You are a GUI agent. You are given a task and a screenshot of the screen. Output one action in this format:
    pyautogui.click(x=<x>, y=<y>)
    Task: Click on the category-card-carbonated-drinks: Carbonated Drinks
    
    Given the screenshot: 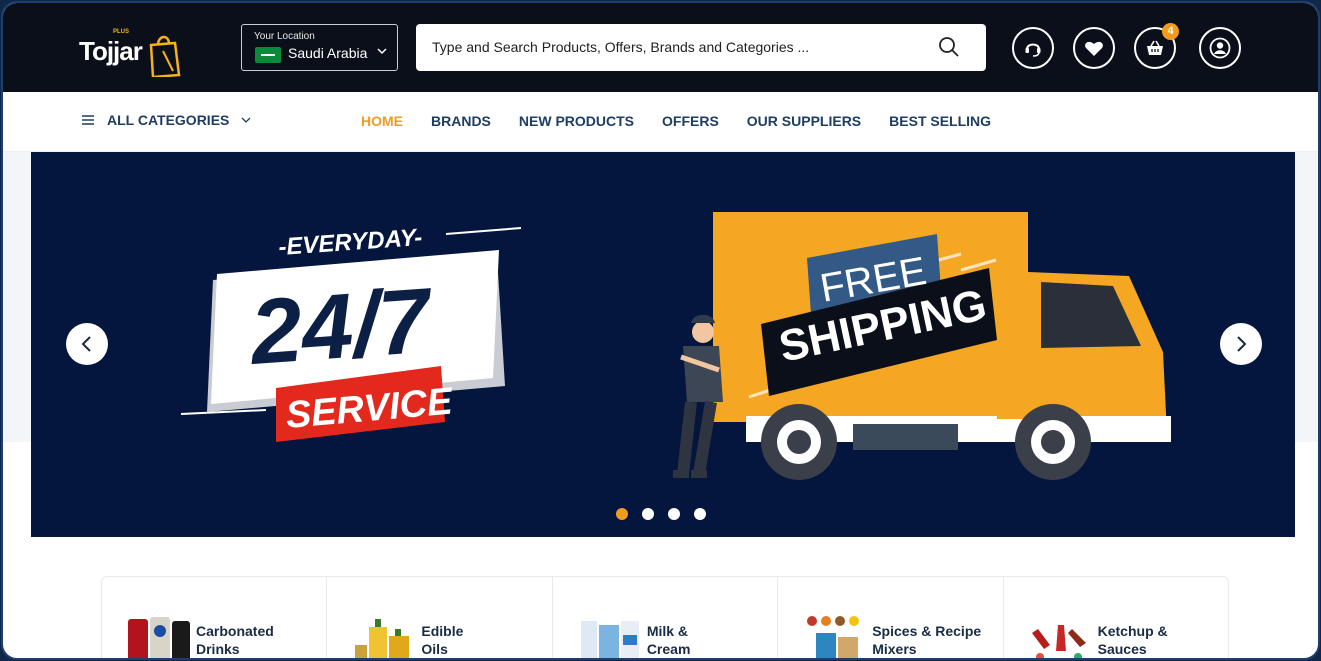 What is the action you would take?
    pyautogui.click(x=215, y=617)
    